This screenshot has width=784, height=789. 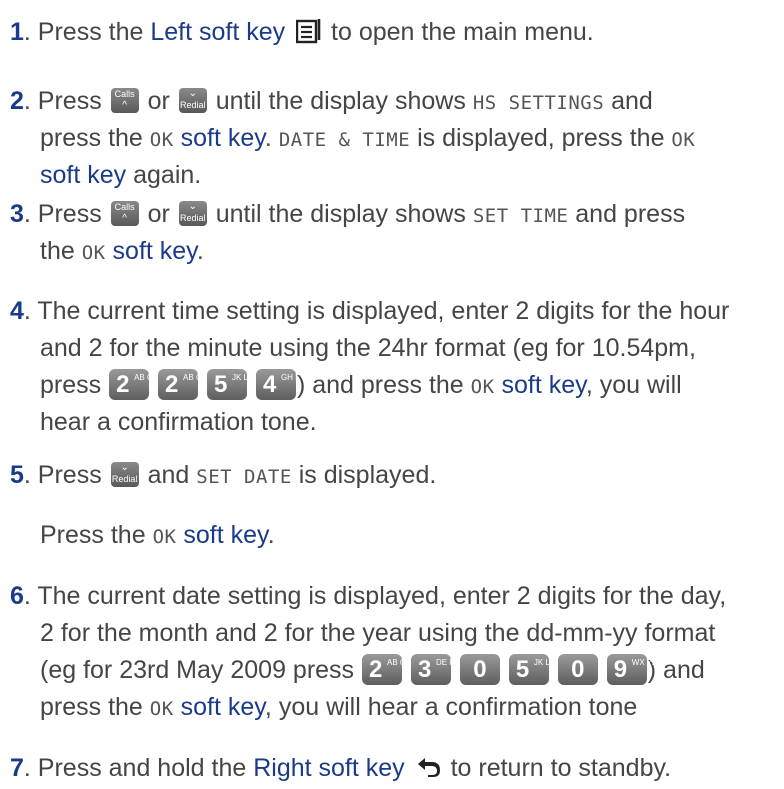 What do you see at coordinates (17, 768) in the screenshot?
I see `step-number: 7` at bounding box center [17, 768].